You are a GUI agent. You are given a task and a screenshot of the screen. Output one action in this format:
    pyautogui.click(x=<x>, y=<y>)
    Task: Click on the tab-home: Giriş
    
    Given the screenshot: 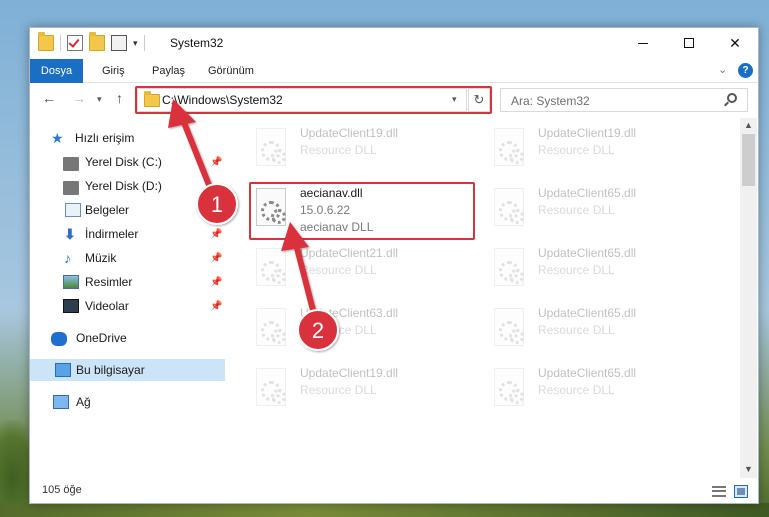 What is the action you would take?
    pyautogui.click(x=113, y=71)
    